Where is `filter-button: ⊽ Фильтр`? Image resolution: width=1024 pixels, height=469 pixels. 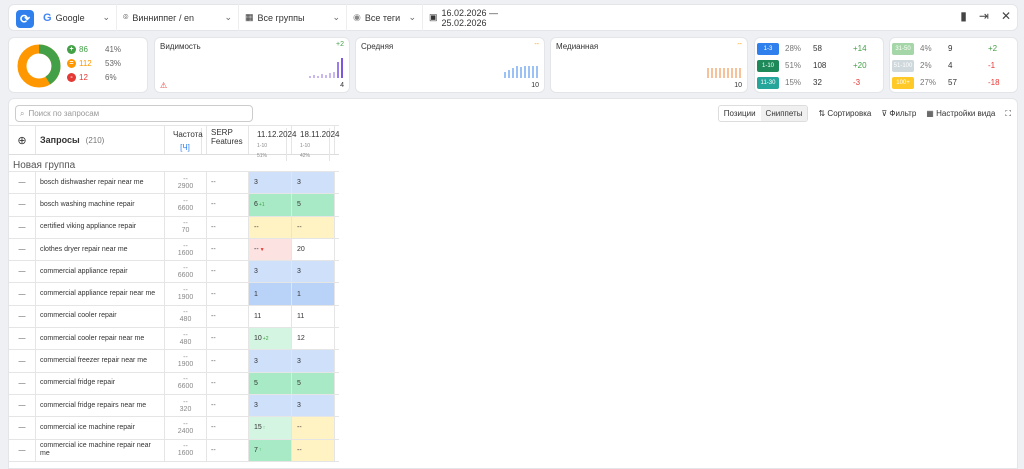
filter-button: ⊽ Фильтр is located at coordinates (898, 113).